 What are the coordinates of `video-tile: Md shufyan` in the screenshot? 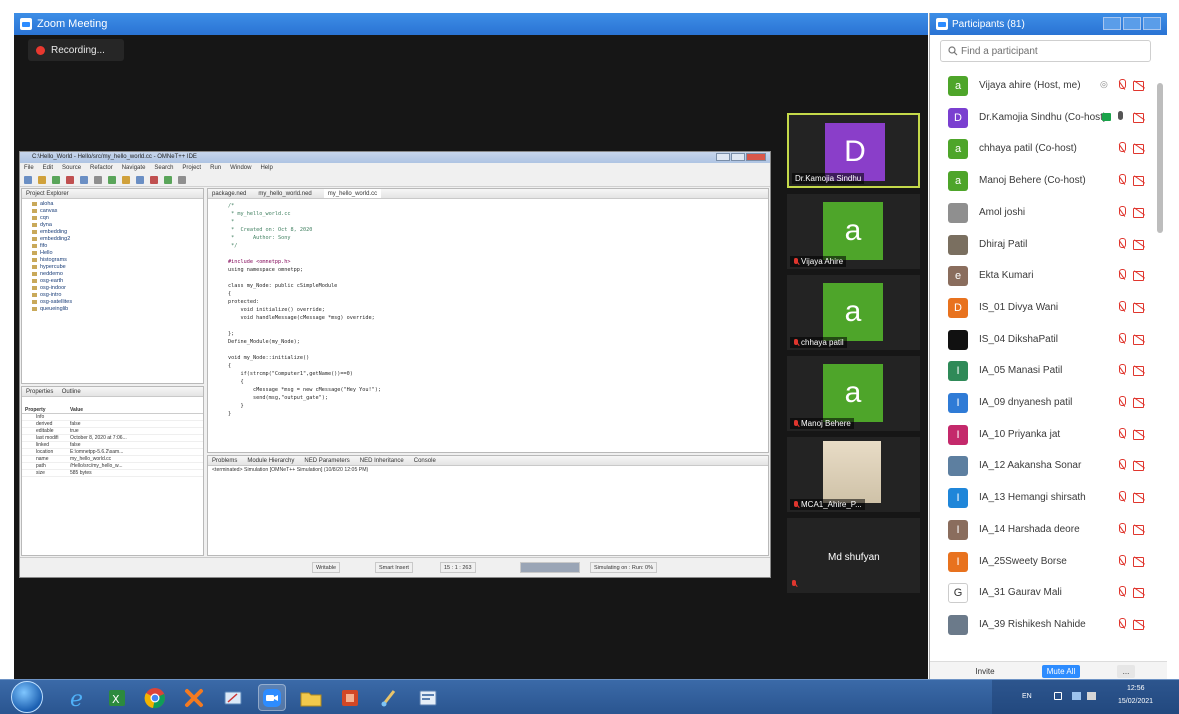 It's located at (853, 555).